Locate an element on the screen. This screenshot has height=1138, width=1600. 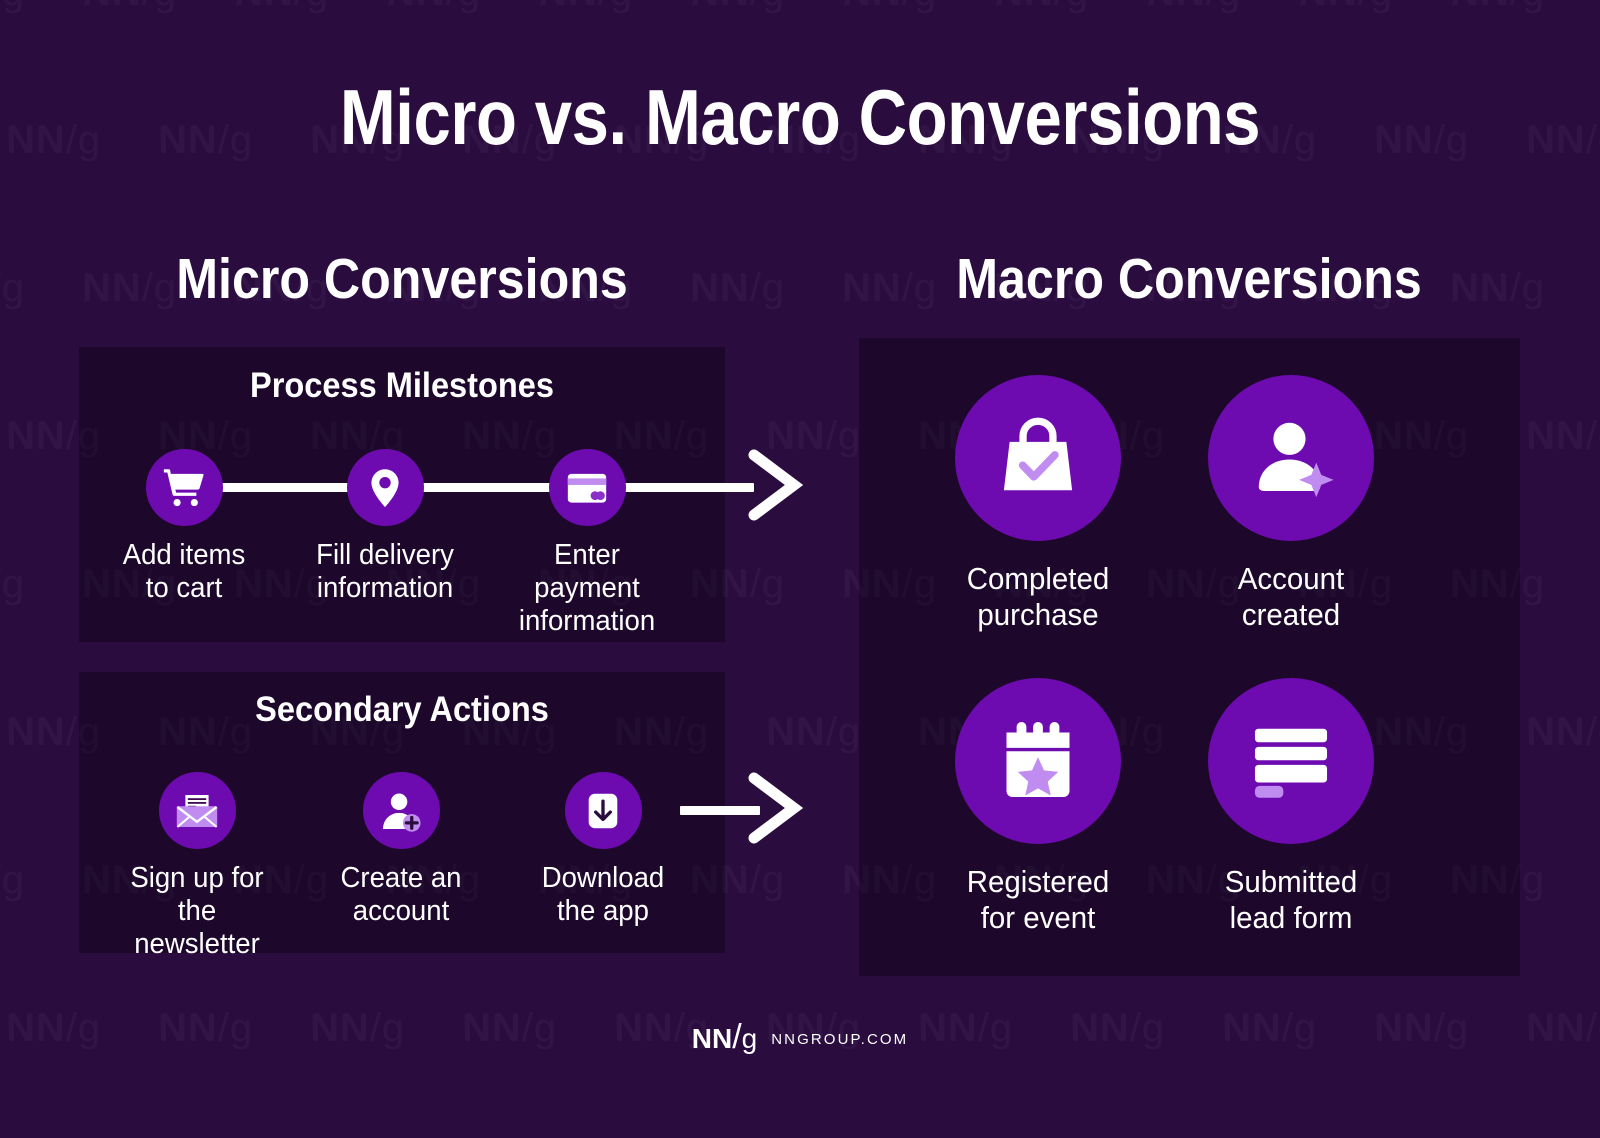
credit-card-icon is located at coordinates (587, 488).